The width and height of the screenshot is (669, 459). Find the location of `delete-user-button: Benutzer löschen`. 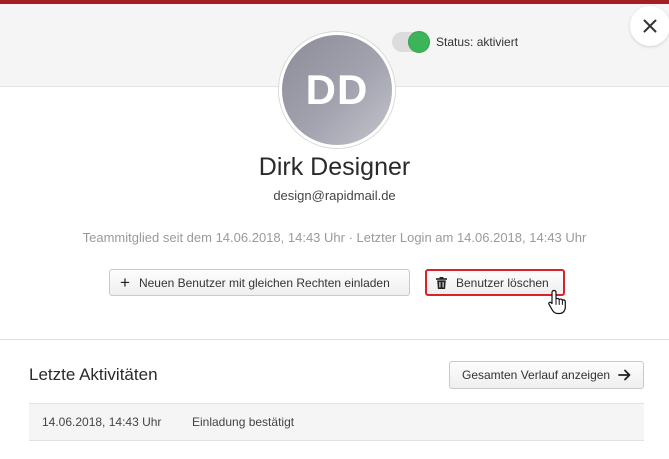

delete-user-button: Benutzer löschen is located at coordinates (495, 282).